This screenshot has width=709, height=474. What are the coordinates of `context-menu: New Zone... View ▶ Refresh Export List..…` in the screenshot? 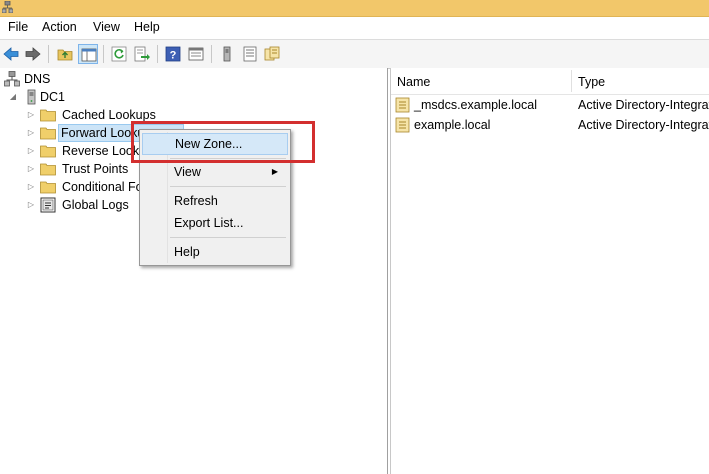 It's located at (215, 197).